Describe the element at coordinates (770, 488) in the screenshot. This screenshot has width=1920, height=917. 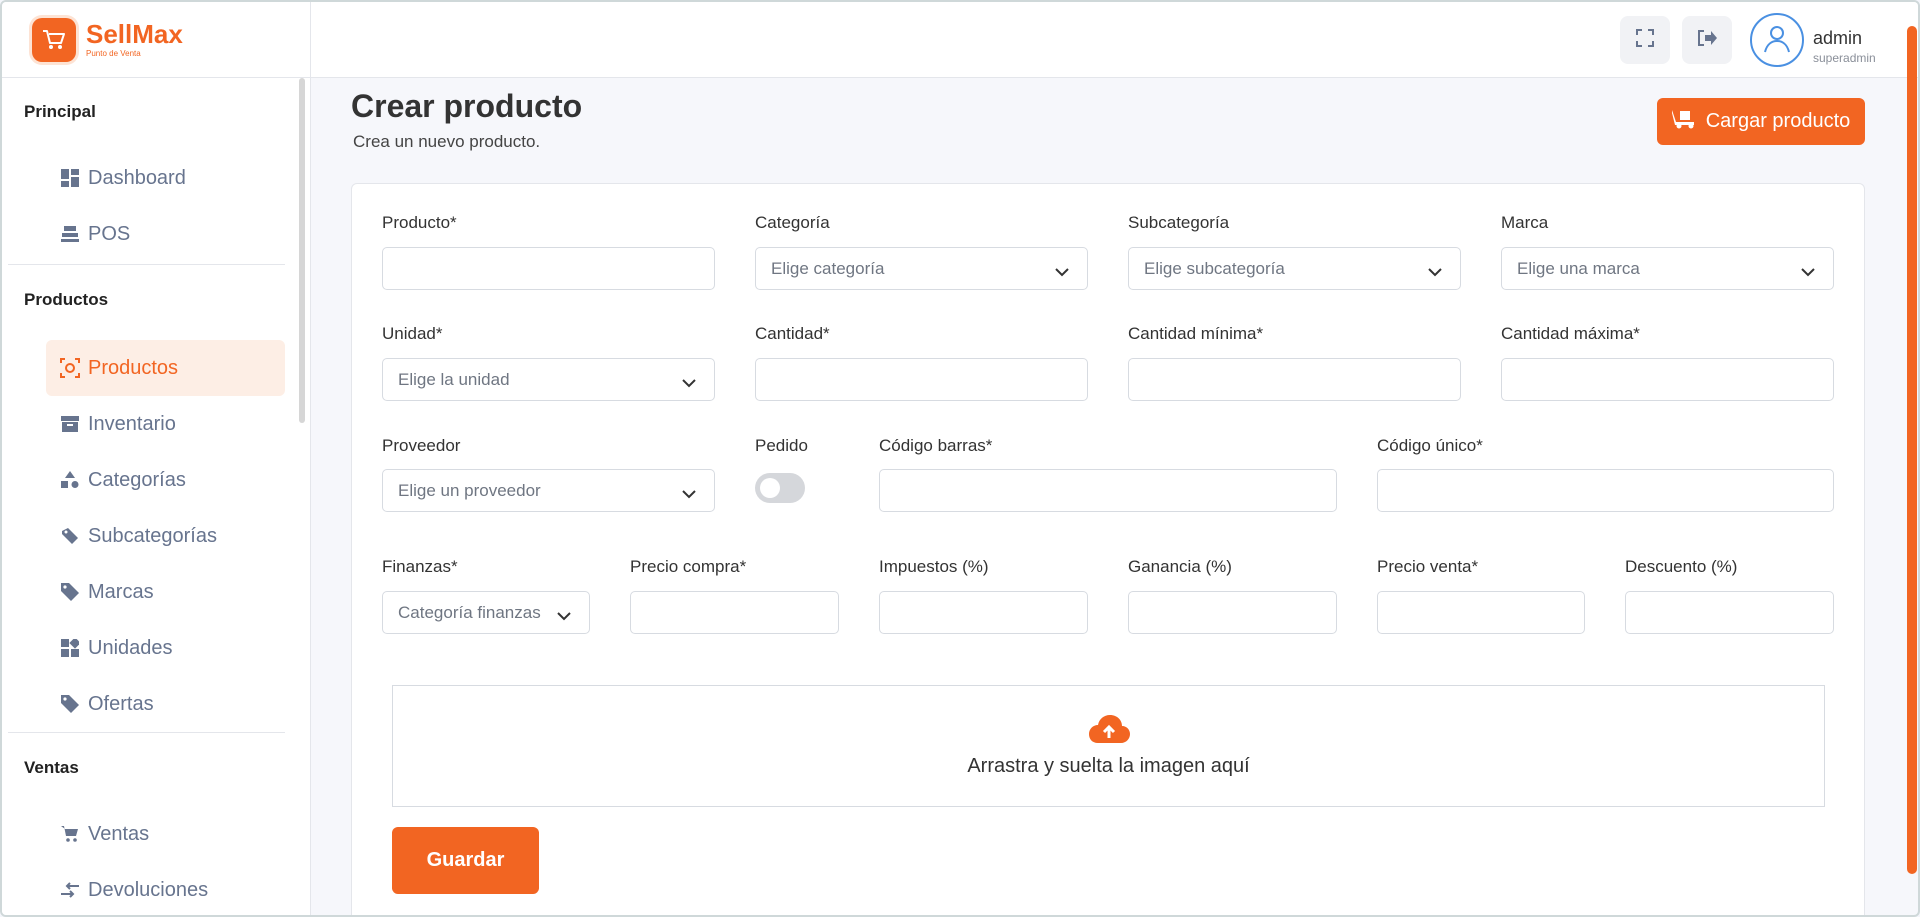
I see `toggle-knob` at that location.